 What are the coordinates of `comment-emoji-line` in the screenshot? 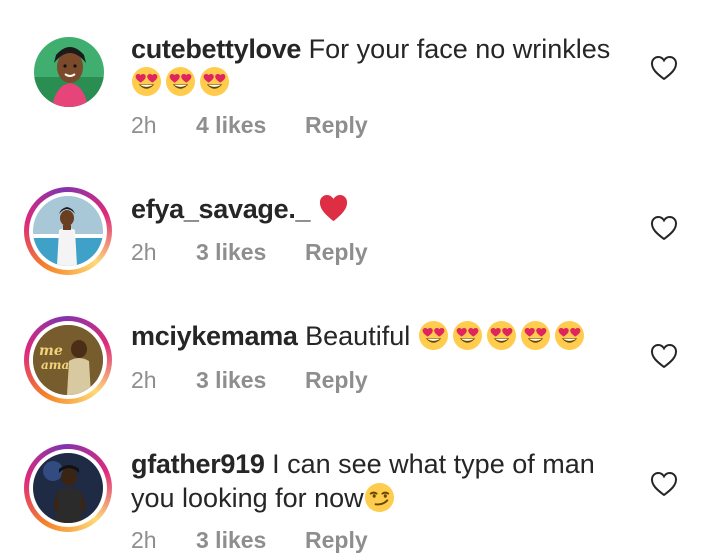 It's located at (180, 82).